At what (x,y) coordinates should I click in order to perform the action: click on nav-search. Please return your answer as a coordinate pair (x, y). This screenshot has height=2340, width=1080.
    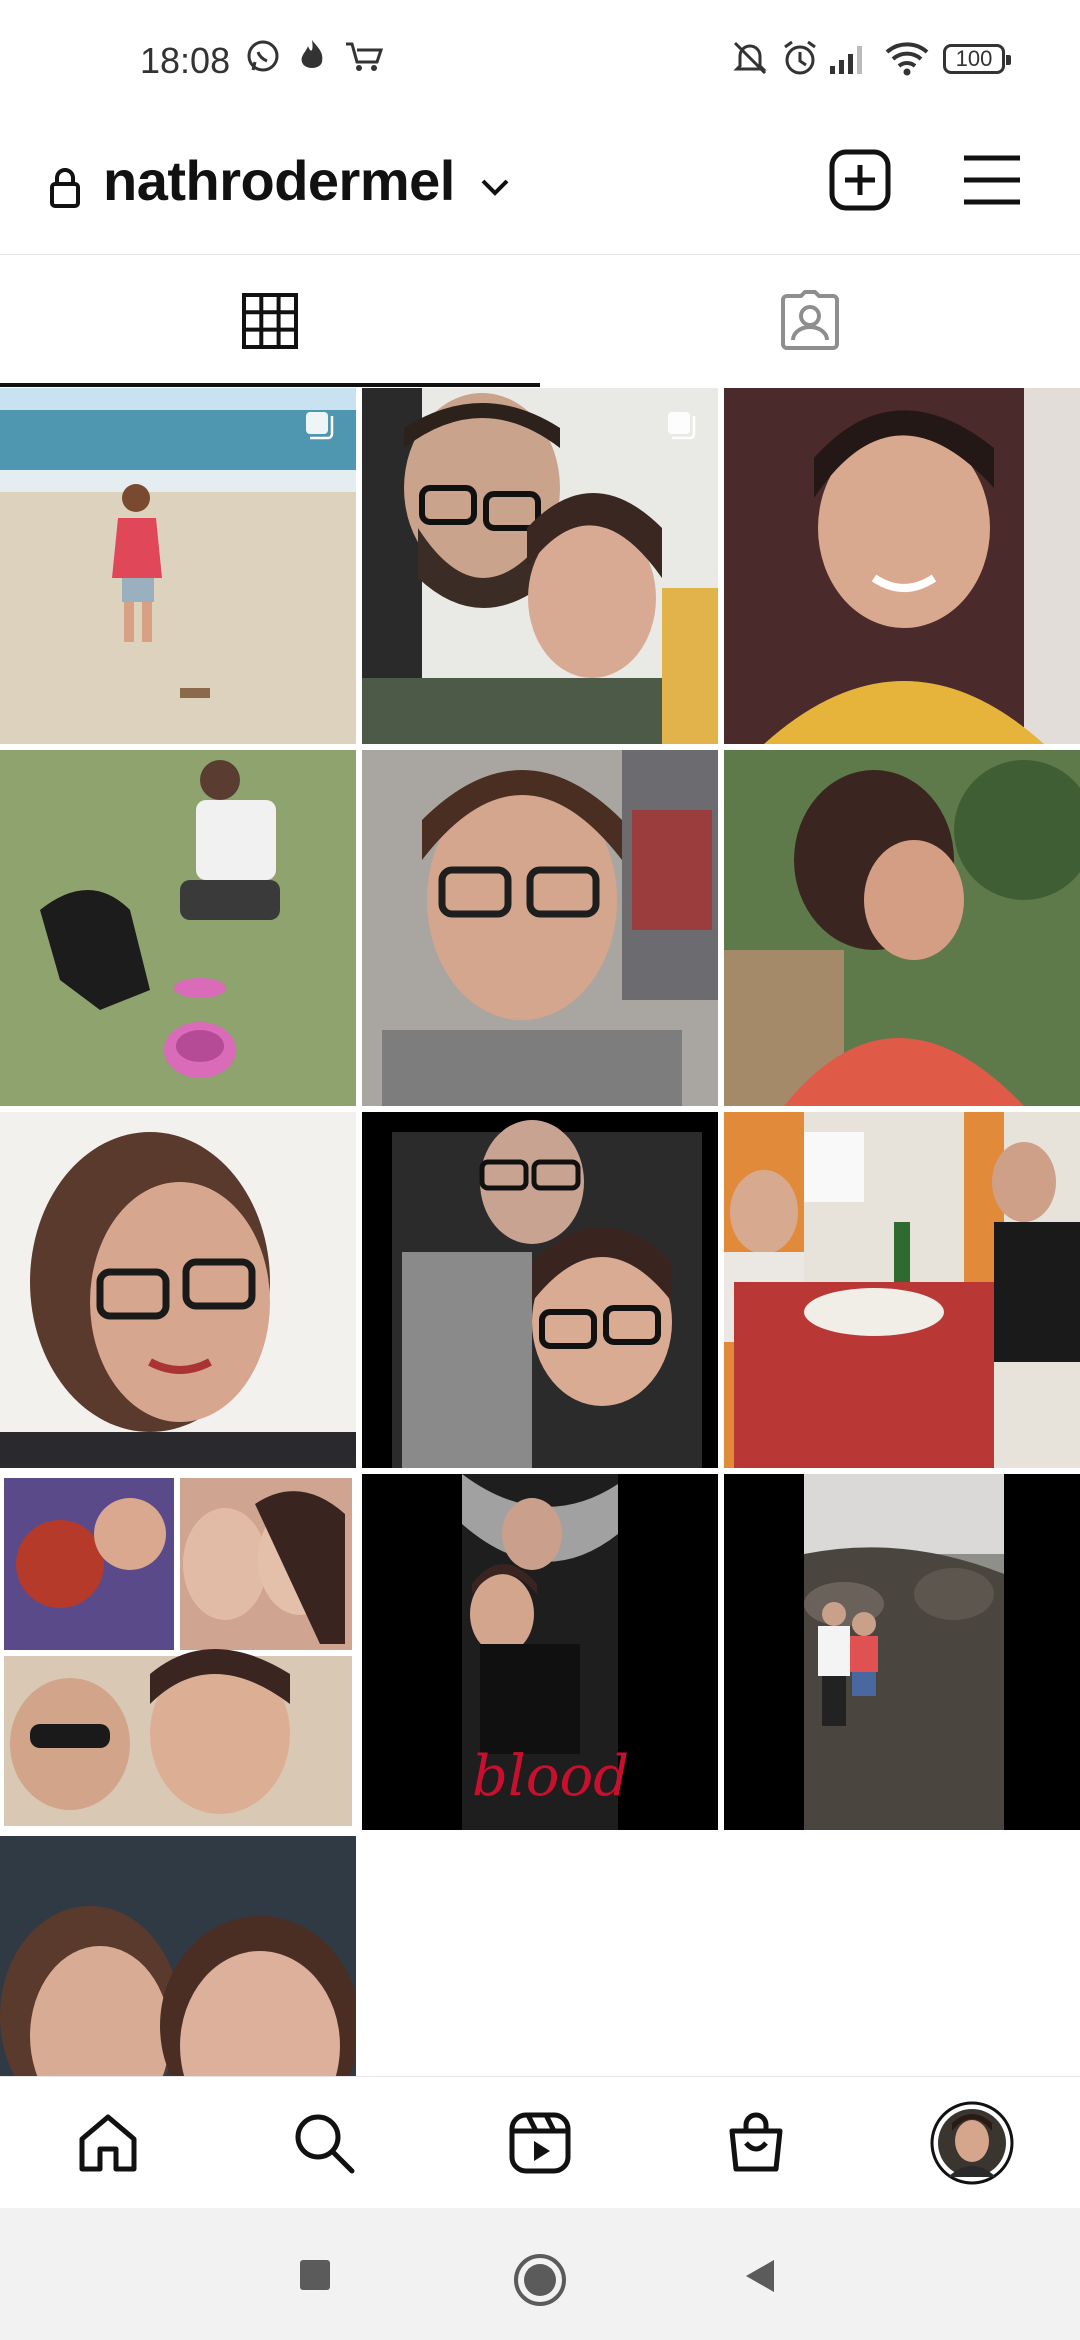
    Looking at the image, I should click on (324, 2143).